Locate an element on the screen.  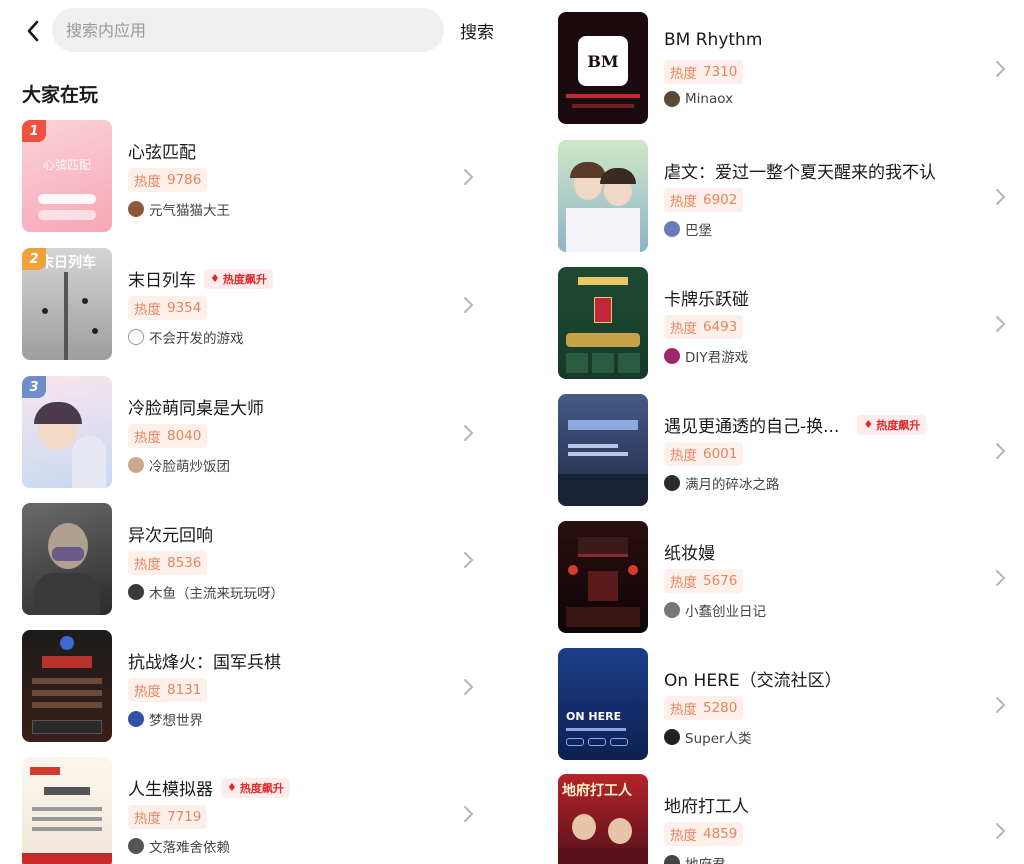
author-name: 巴堡 is located at coordinates (698, 231).